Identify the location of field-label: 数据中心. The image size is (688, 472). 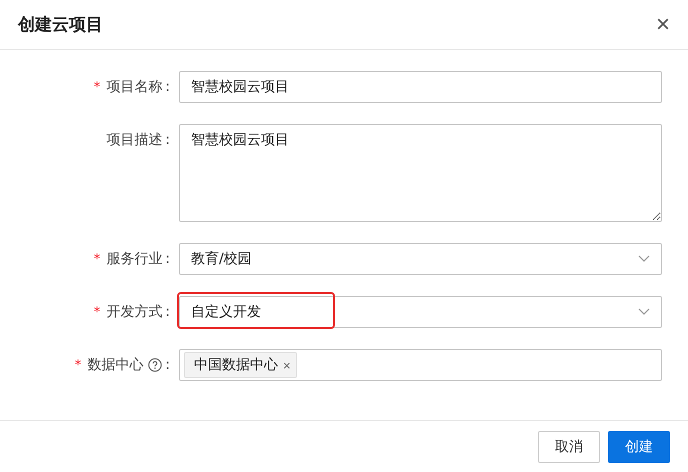
(115, 365).